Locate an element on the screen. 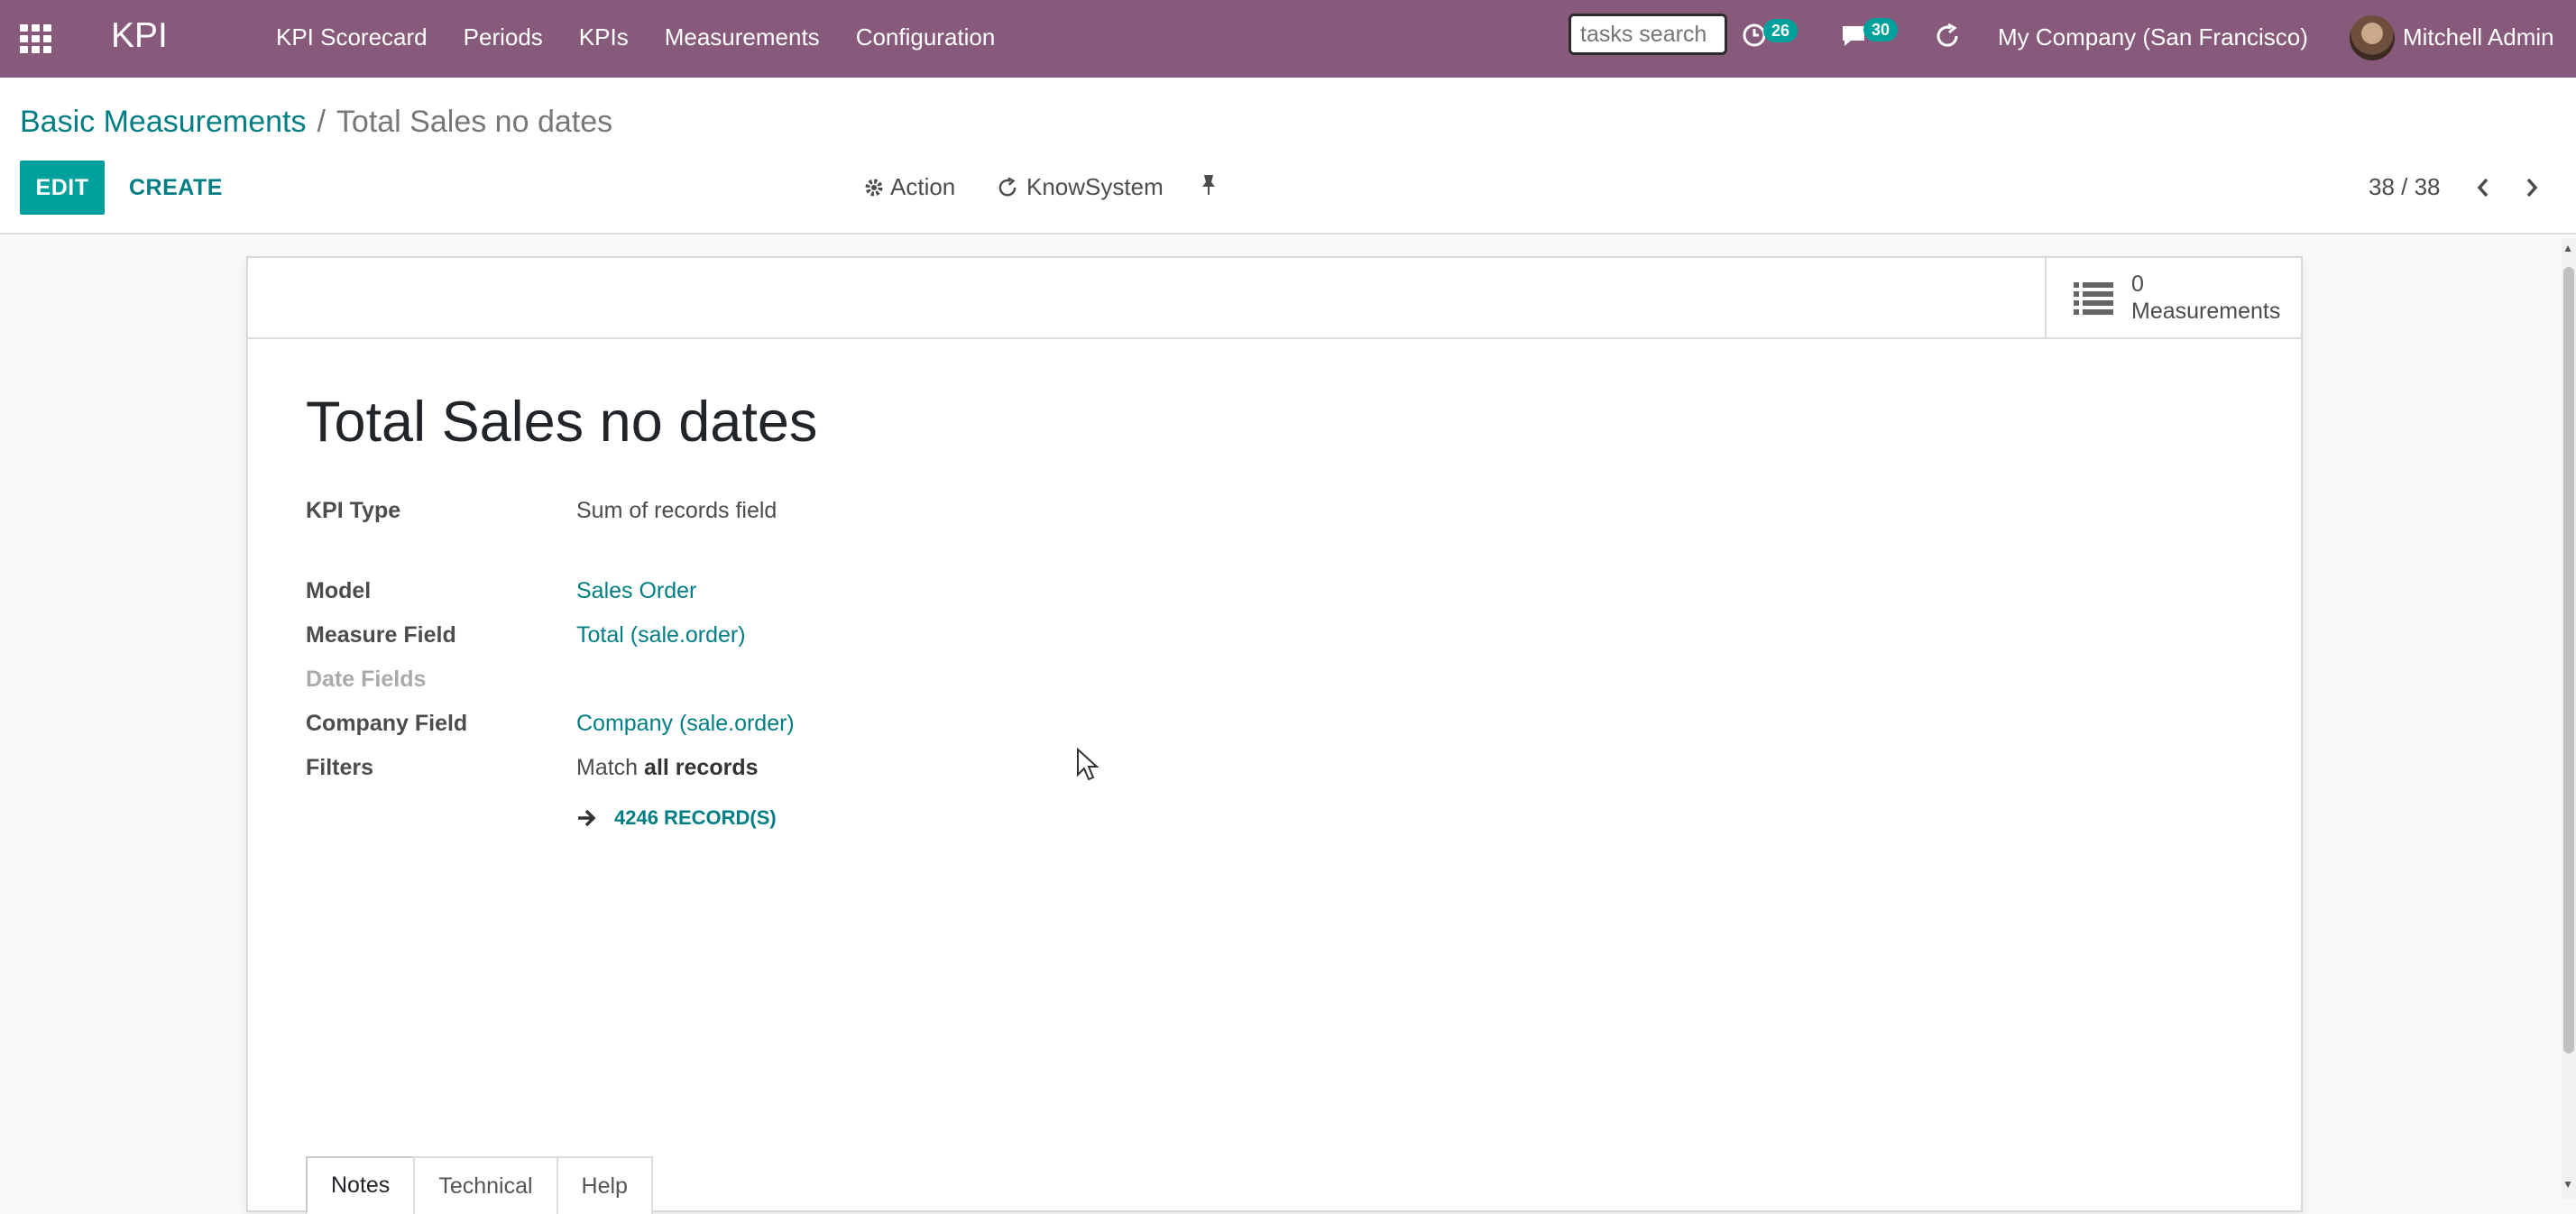  records-count-label: 4246 RECORD(S) is located at coordinates (695, 817).